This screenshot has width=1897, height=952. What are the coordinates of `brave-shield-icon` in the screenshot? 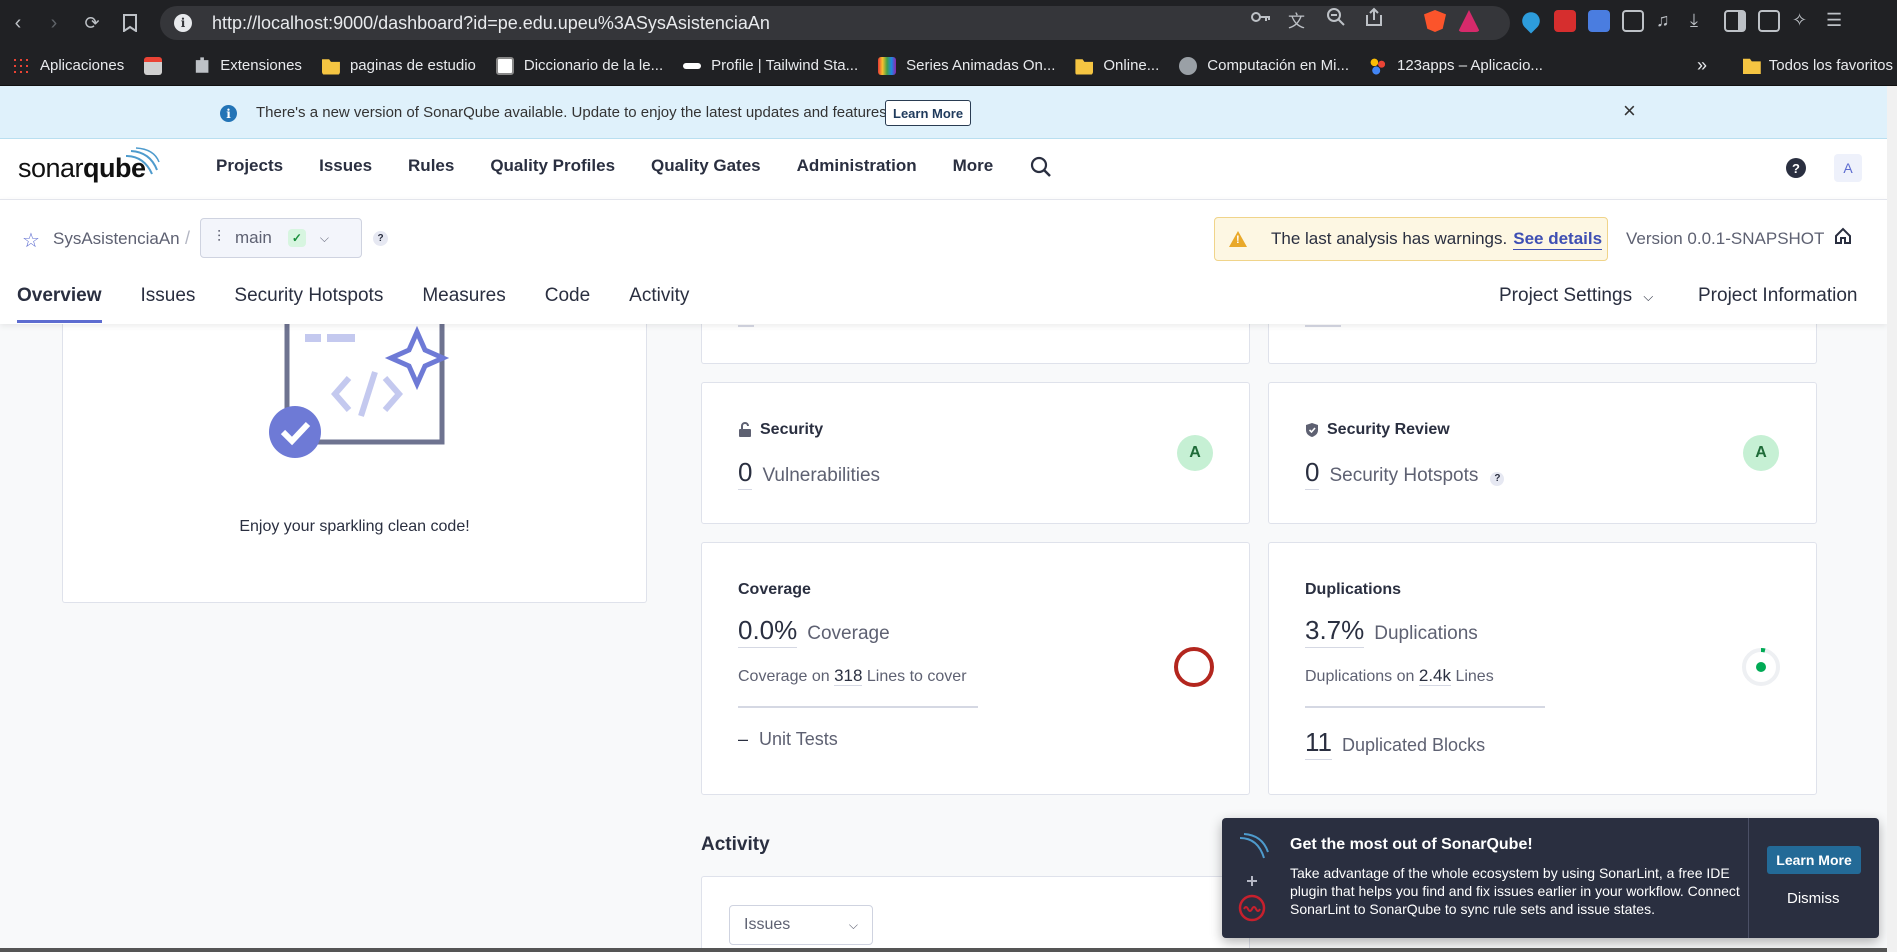 It's located at (1435, 21).